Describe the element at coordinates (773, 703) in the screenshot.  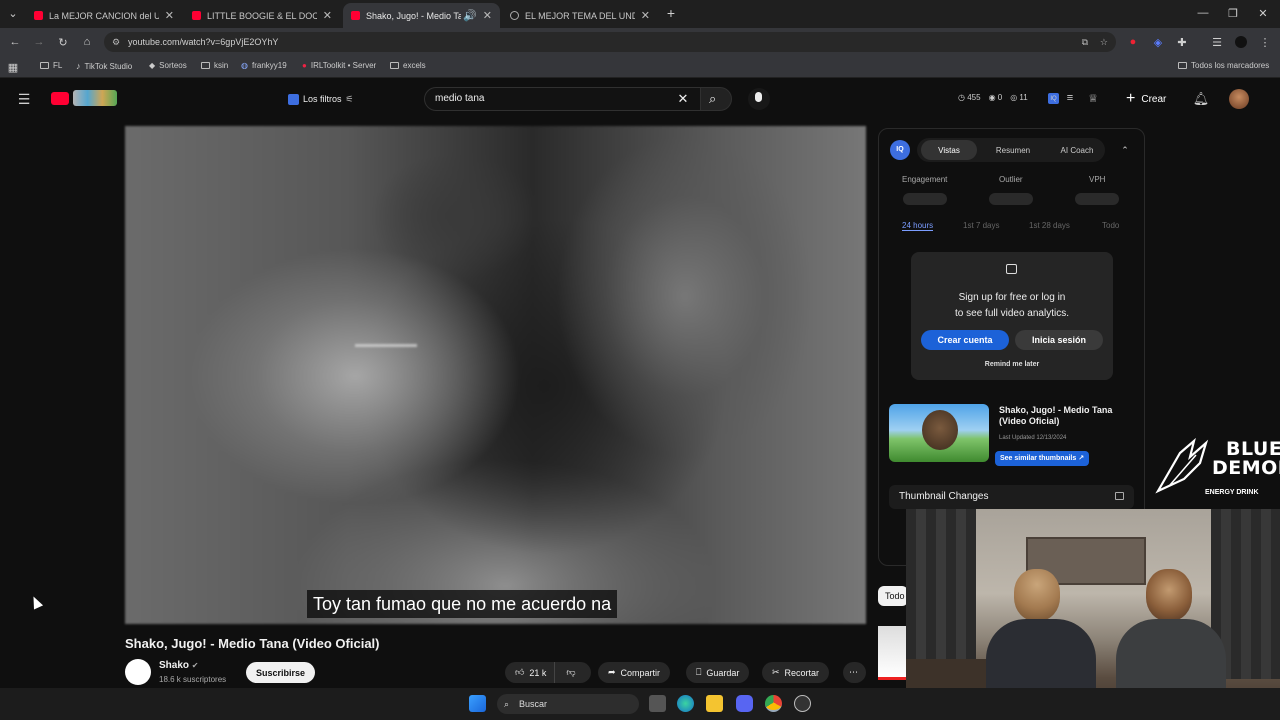
I see `chrome-icon` at that location.